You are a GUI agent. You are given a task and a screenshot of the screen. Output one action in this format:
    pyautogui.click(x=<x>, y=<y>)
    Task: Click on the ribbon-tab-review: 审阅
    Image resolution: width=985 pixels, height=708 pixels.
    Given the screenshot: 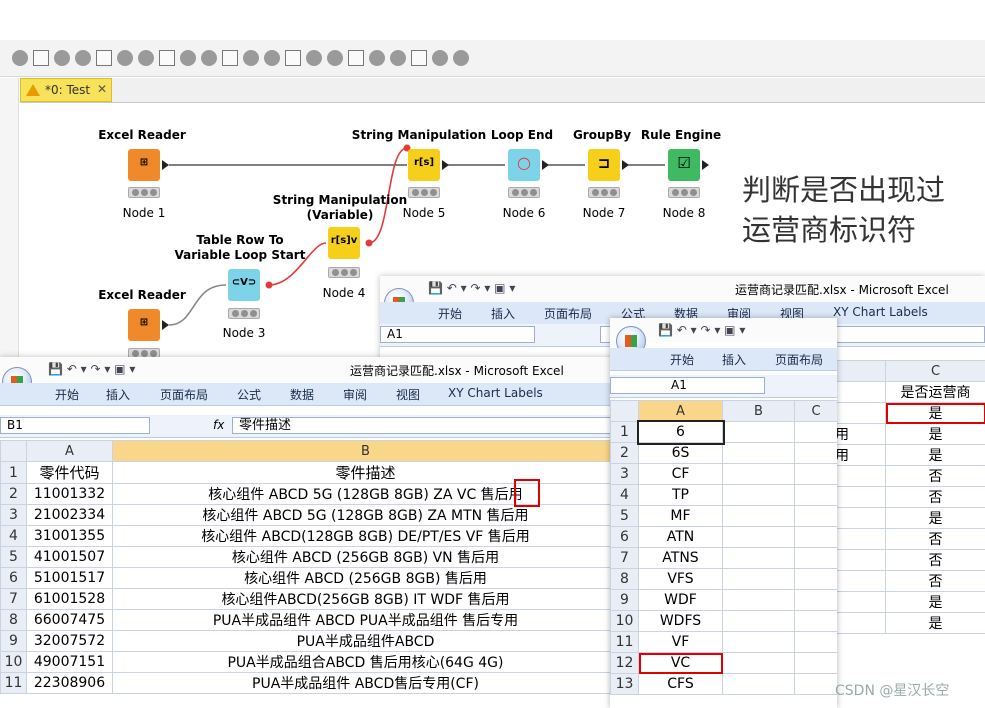 What is the action you would take?
    pyautogui.click(x=355, y=394)
    